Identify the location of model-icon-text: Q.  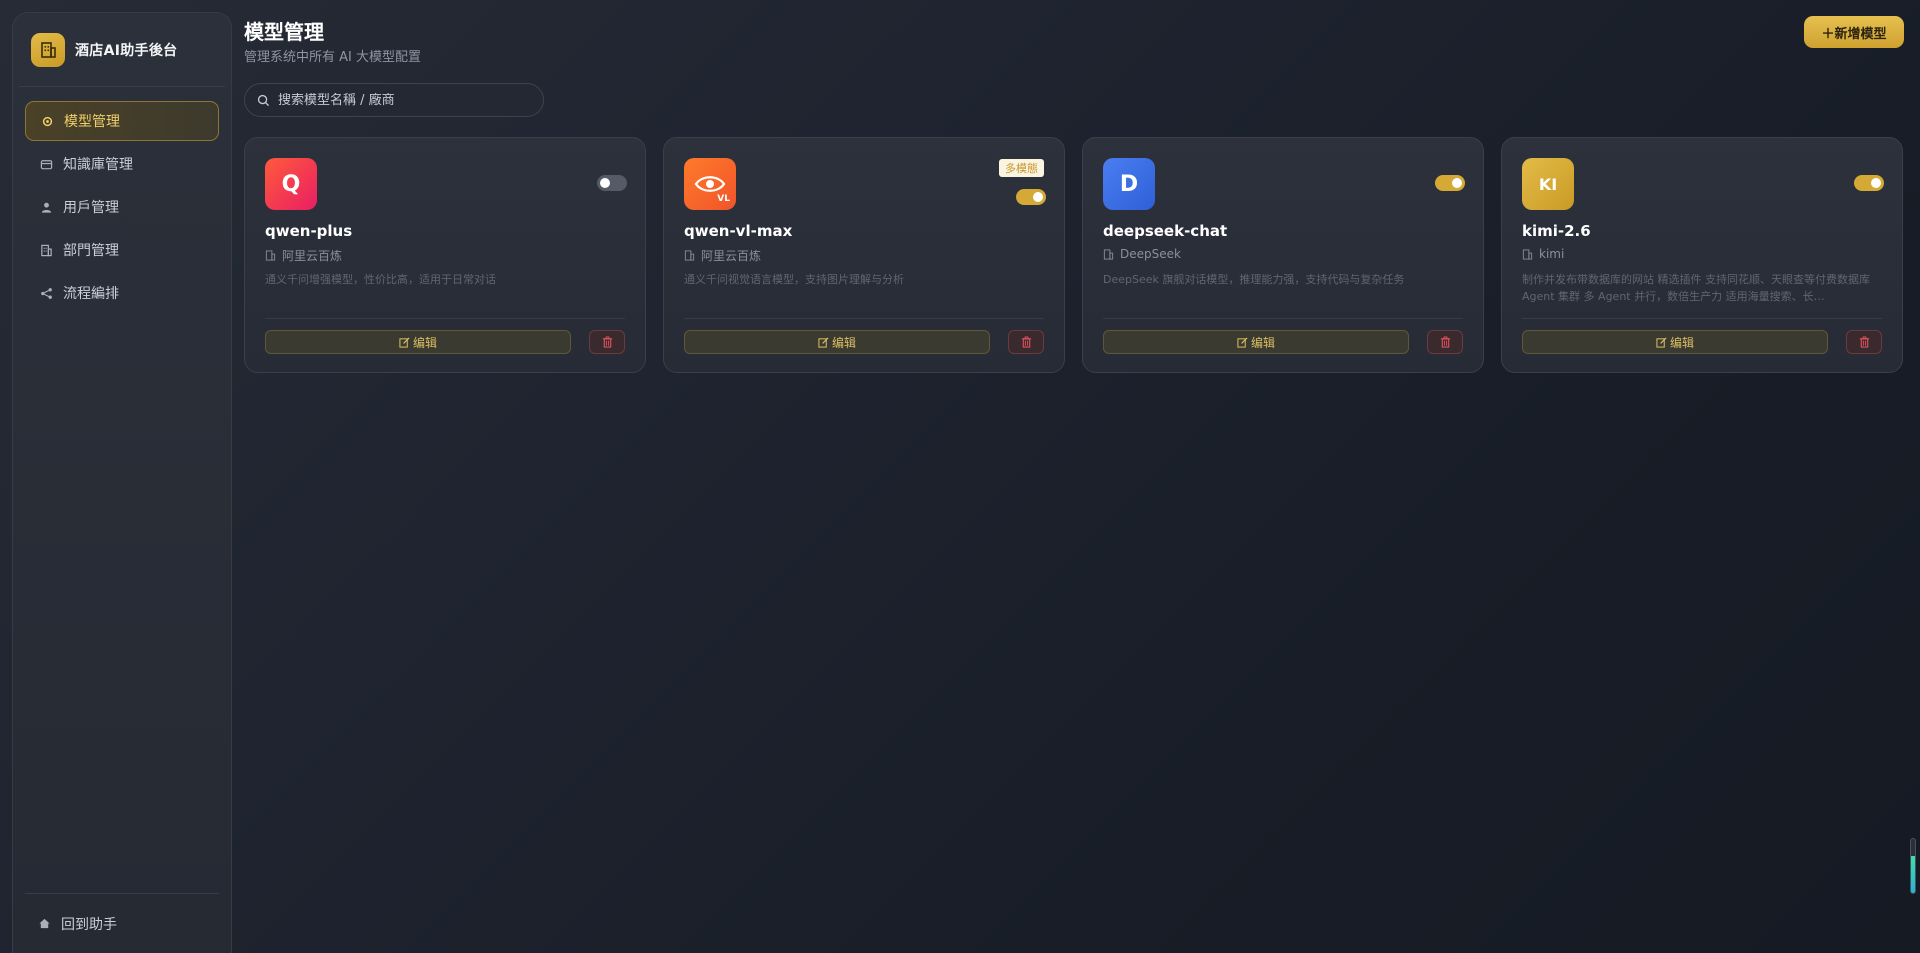
(291, 184).